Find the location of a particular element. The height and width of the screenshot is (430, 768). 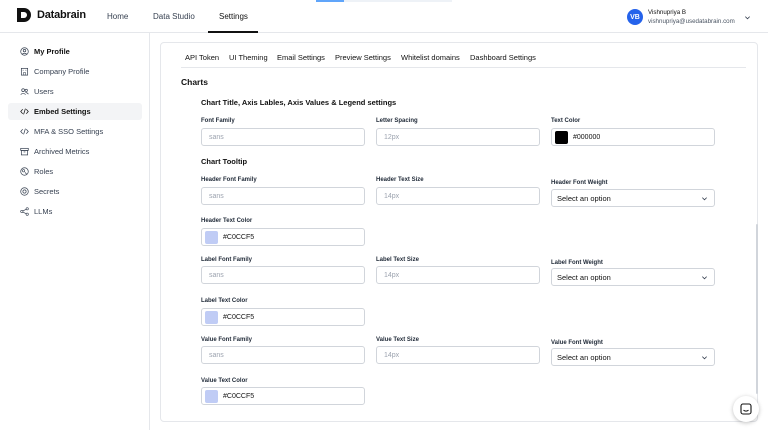

chat-icon is located at coordinates (746, 409).